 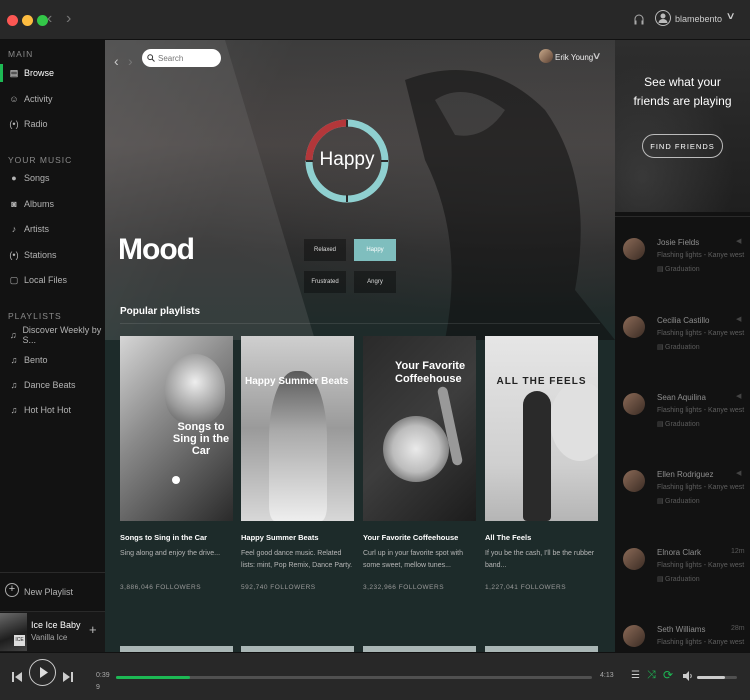 What do you see at coordinates (52, 229) in the screenshot?
I see `sidebar-item-artists: ♪ Artists` at bounding box center [52, 229].